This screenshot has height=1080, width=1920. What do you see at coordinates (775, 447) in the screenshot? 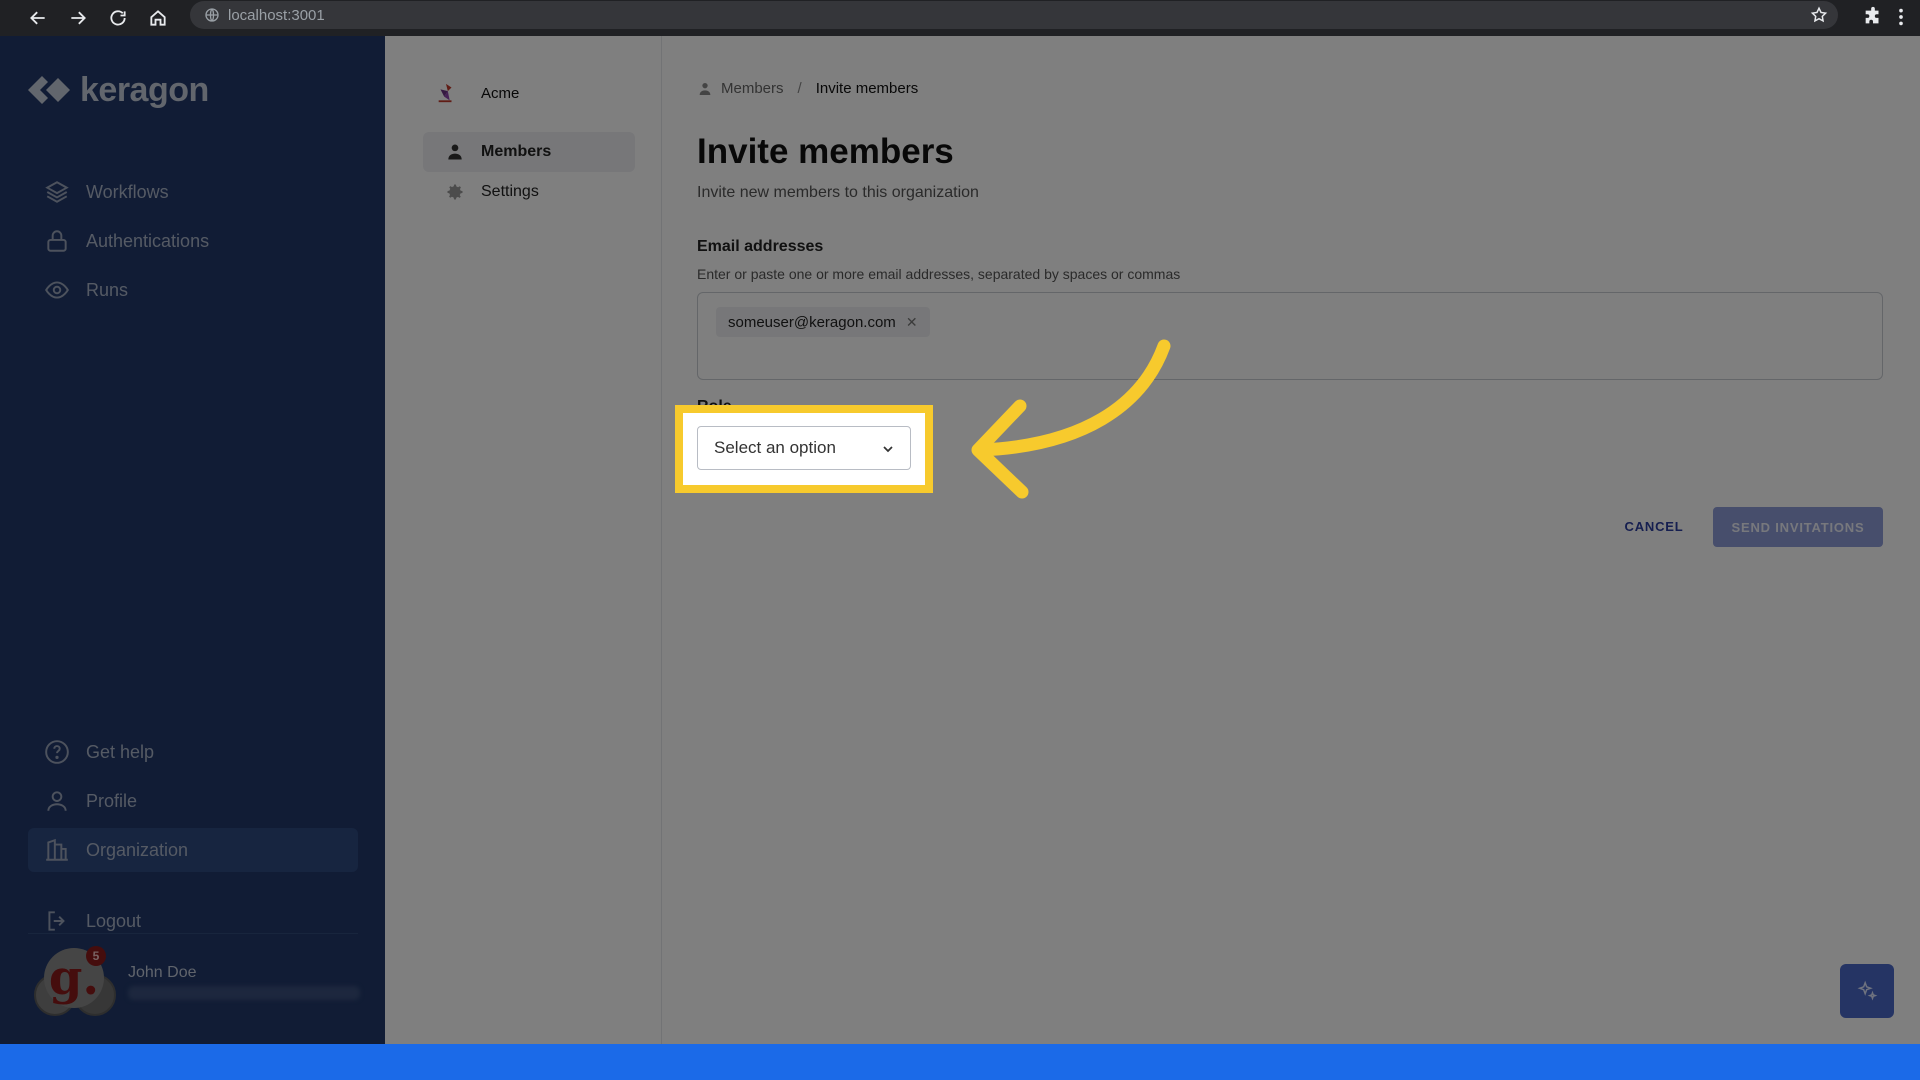
I see `role-select-placeholder: Select an option` at bounding box center [775, 447].